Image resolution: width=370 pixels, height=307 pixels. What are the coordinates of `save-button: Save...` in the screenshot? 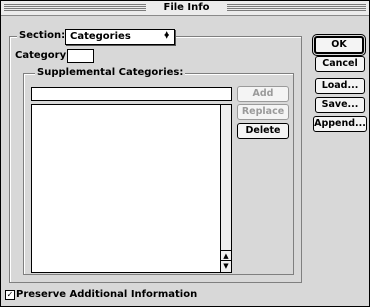 It's located at (340, 105).